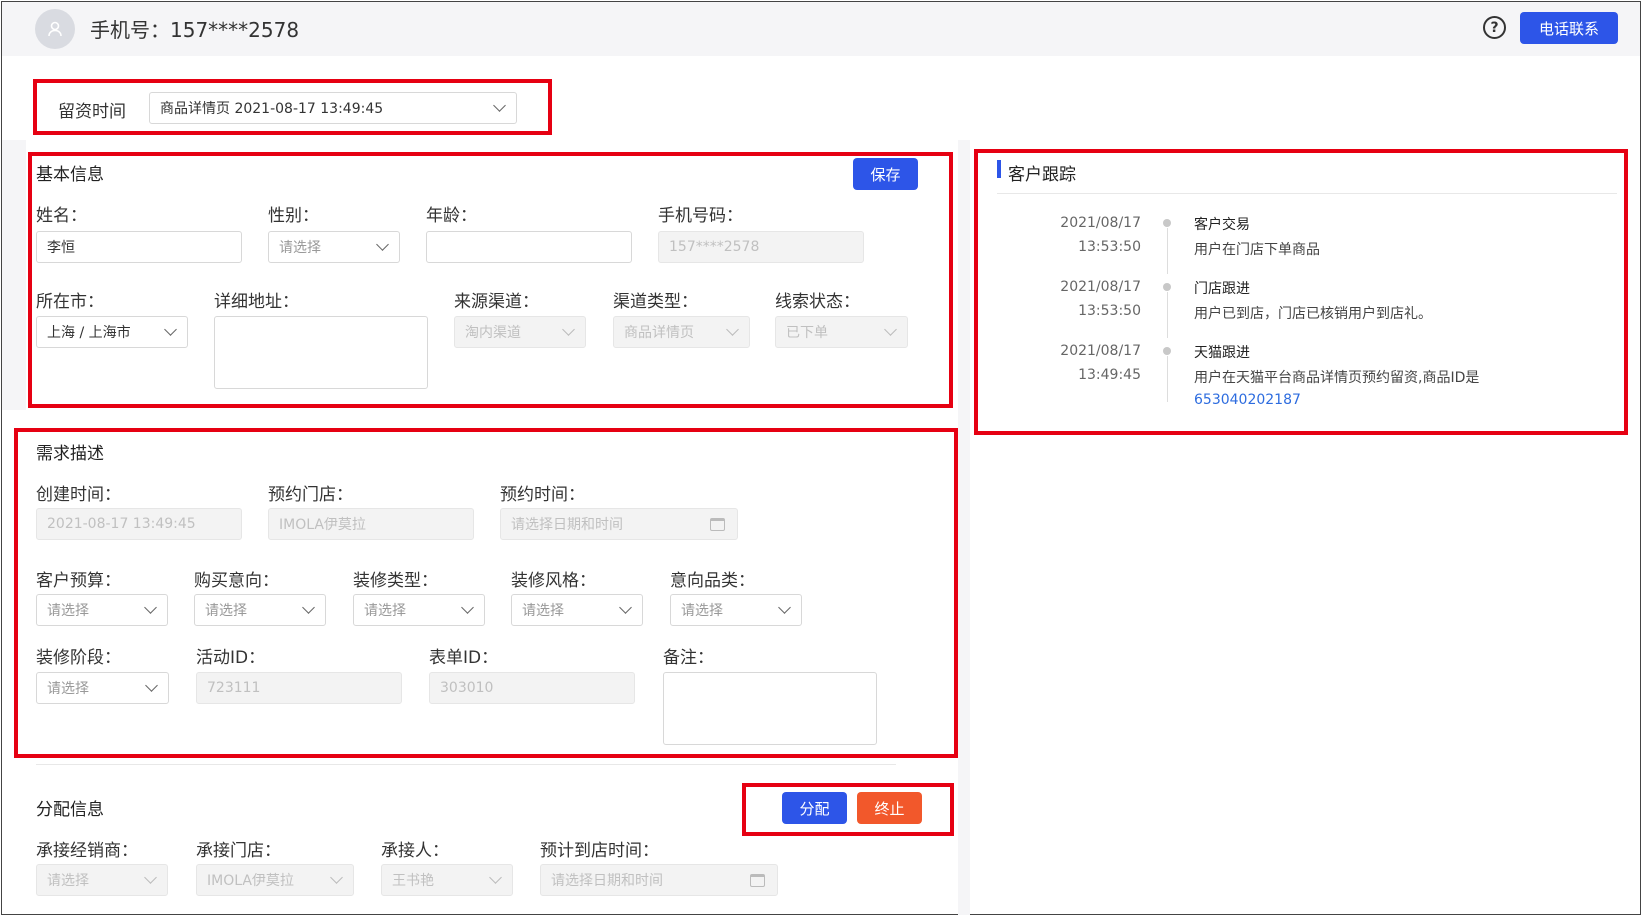  I want to click on timeline-desc: 用户在门店下单商品, so click(1257, 250).